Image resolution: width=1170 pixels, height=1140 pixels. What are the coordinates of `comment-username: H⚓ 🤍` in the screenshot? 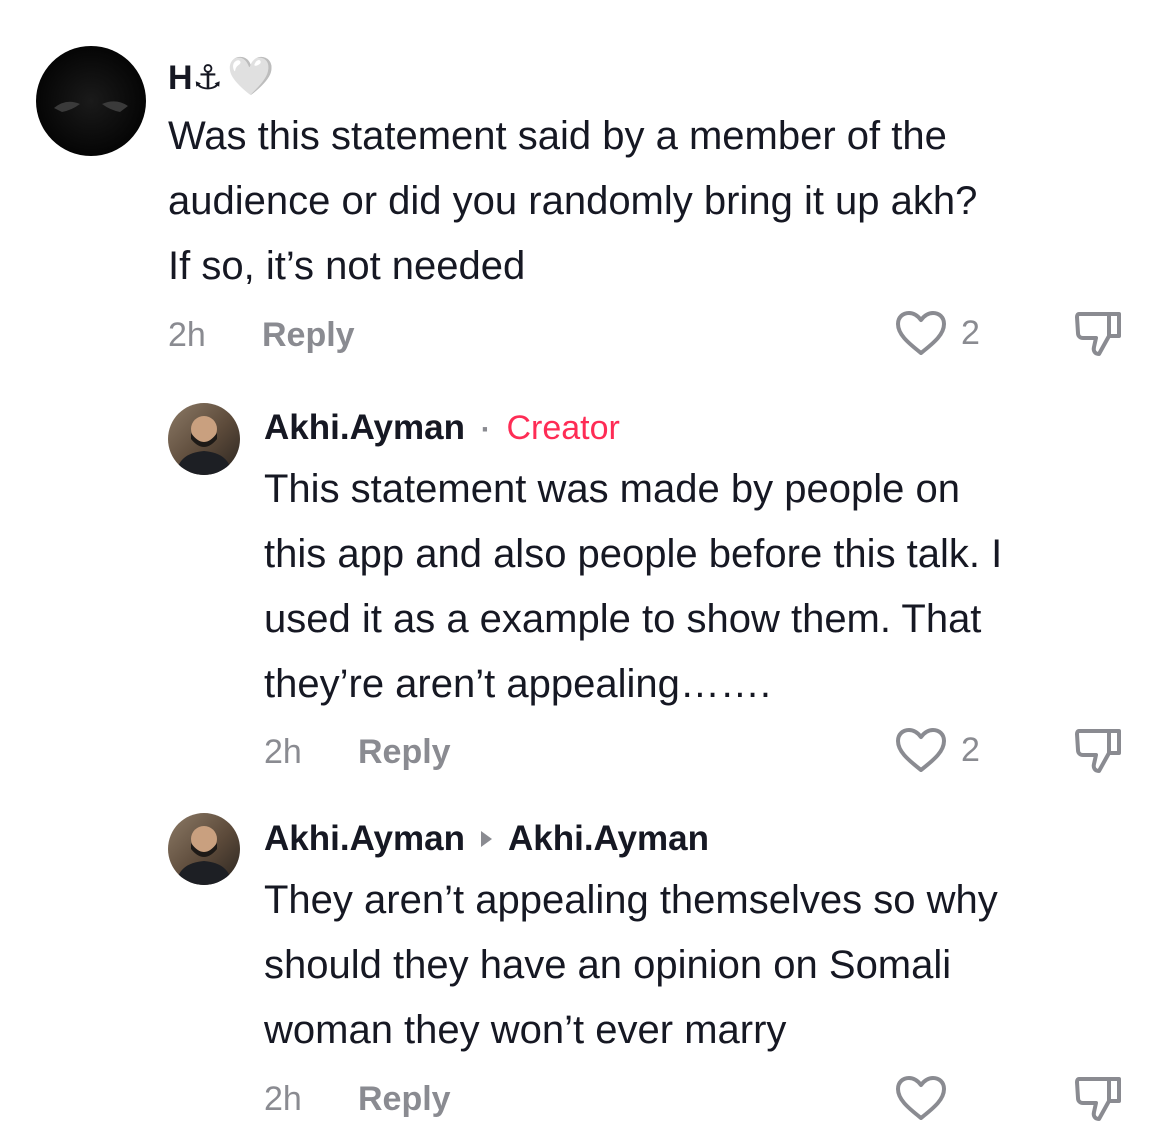 It's located at (221, 77).